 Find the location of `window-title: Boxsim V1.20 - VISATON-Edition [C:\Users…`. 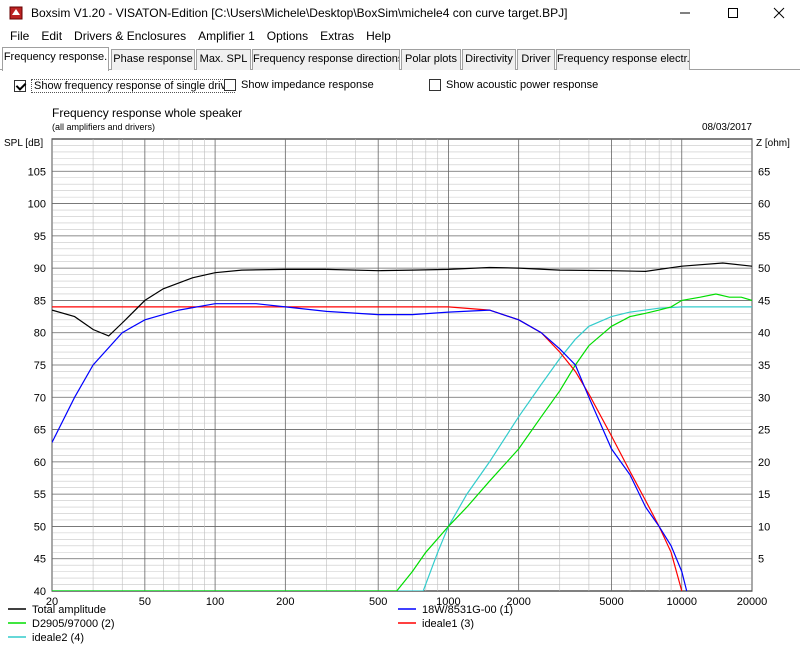

window-title: Boxsim V1.20 - VISATON-Edition [C:\Users… is located at coordinates (299, 13).